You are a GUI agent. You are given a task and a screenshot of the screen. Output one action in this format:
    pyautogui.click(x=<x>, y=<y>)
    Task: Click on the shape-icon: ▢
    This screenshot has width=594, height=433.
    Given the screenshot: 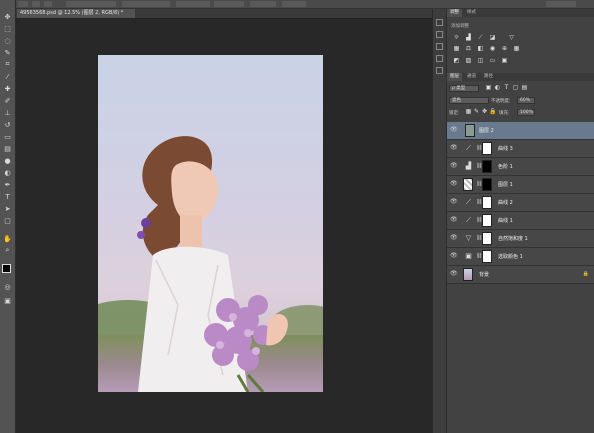 What is the action you would take?
    pyautogui.click(x=7, y=220)
    